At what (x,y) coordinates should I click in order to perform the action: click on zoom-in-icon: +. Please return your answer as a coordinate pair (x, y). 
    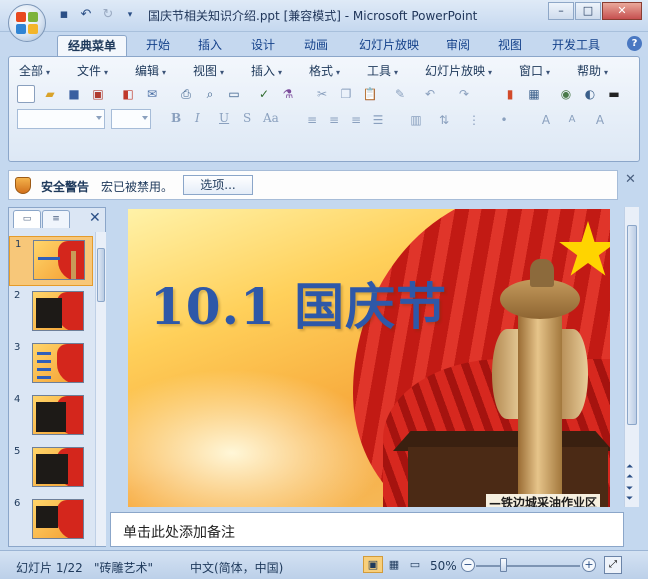
    Looking at the image, I should click on (589, 565).